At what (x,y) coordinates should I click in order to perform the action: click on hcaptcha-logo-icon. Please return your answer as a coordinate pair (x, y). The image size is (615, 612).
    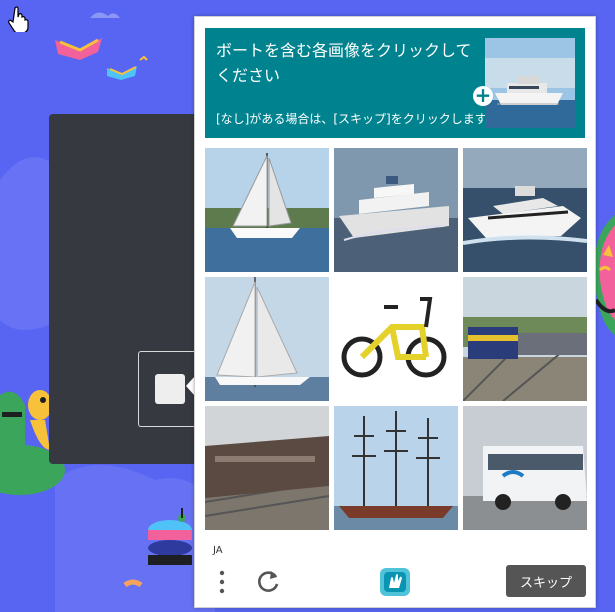
    Looking at the image, I should click on (395, 582).